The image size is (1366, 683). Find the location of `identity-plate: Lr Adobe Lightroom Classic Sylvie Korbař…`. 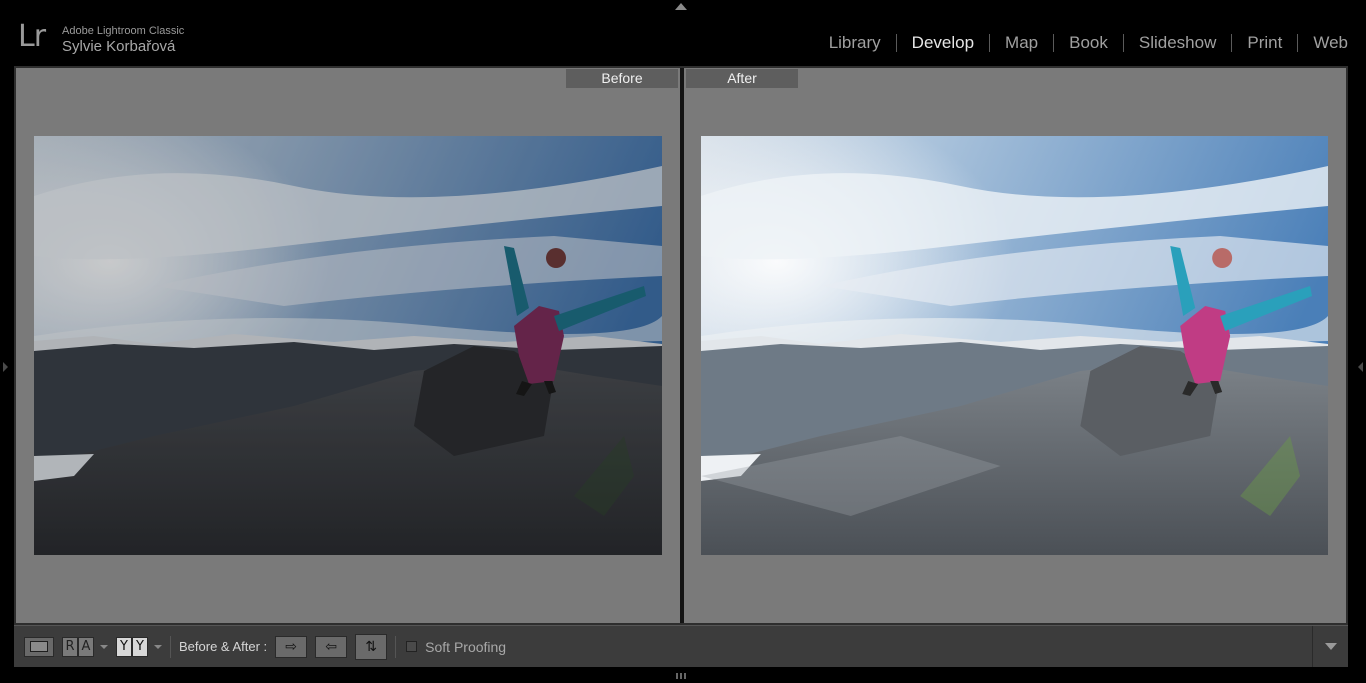

identity-plate: Lr Adobe Lightroom Classic Sylvie Korbař… is located at coordinates (101, 37).